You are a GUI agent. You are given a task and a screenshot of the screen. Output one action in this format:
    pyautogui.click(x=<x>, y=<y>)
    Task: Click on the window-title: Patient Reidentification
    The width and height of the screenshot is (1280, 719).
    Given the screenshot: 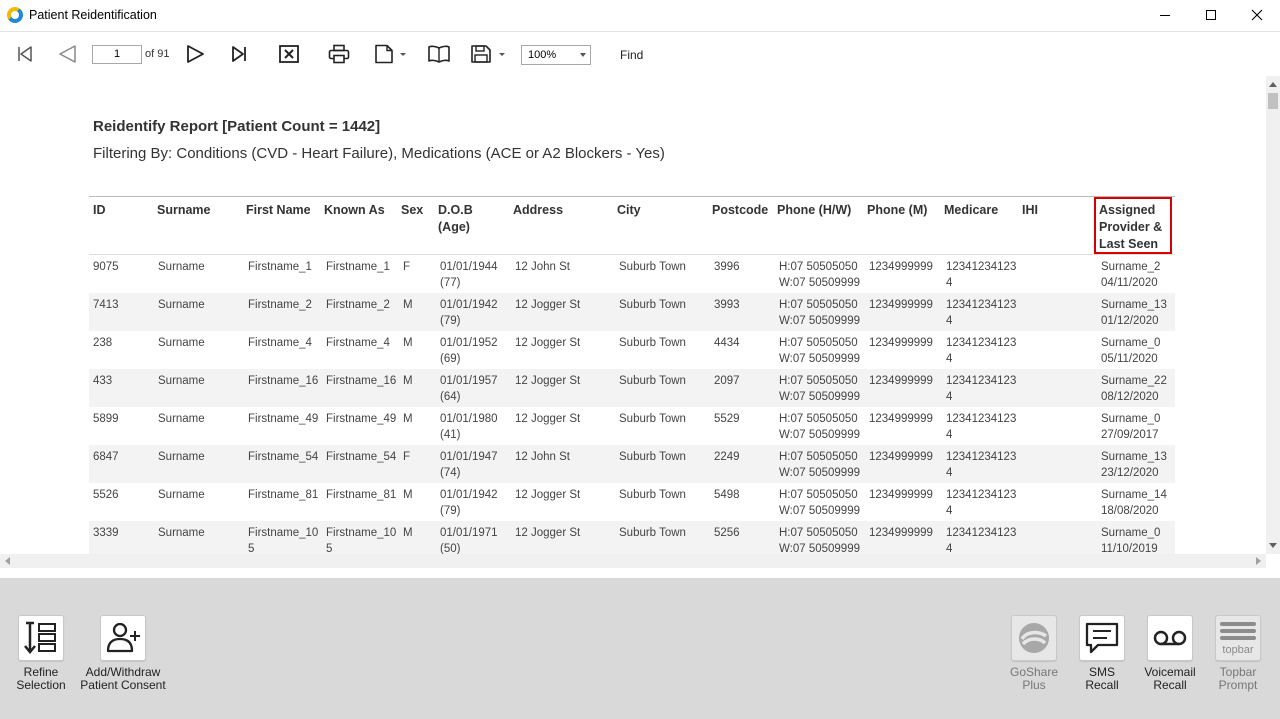 What is the action you would take?
    pyautogui.click(x=93, y=15)
    